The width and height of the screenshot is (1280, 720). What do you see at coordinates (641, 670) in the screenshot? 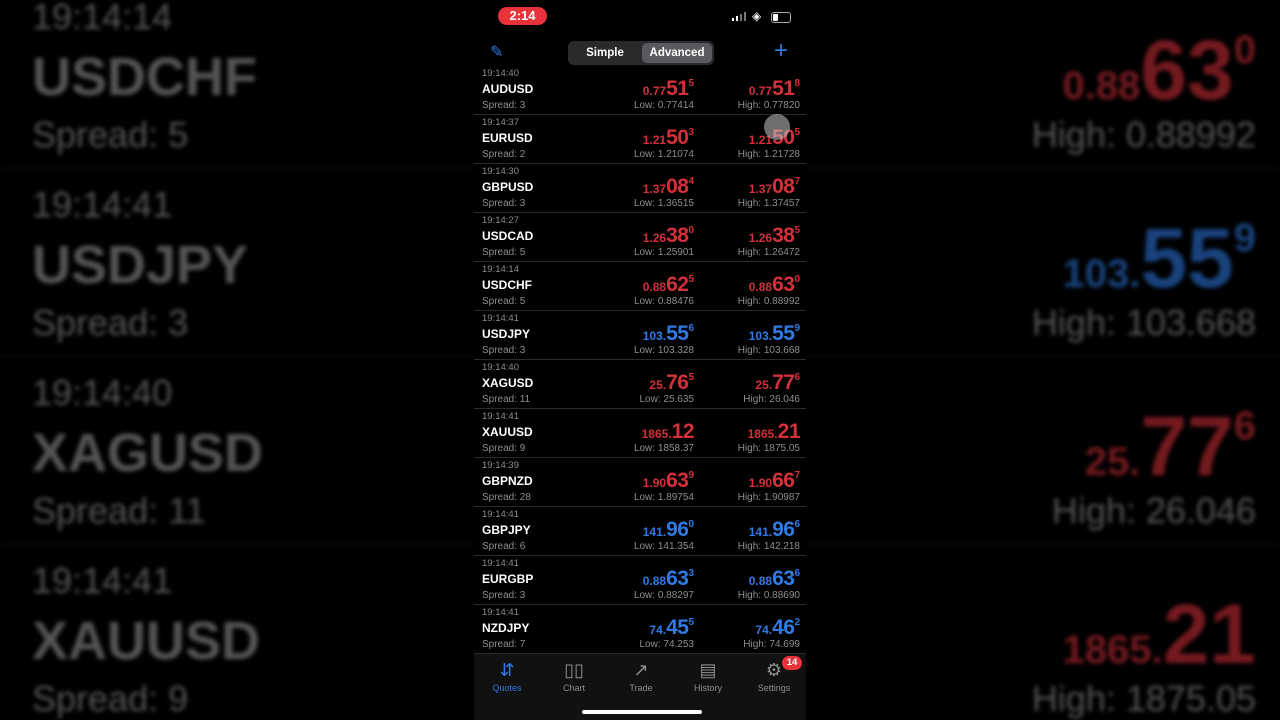
I see `trade-icon: ↗` at bounding box center [641, 670].